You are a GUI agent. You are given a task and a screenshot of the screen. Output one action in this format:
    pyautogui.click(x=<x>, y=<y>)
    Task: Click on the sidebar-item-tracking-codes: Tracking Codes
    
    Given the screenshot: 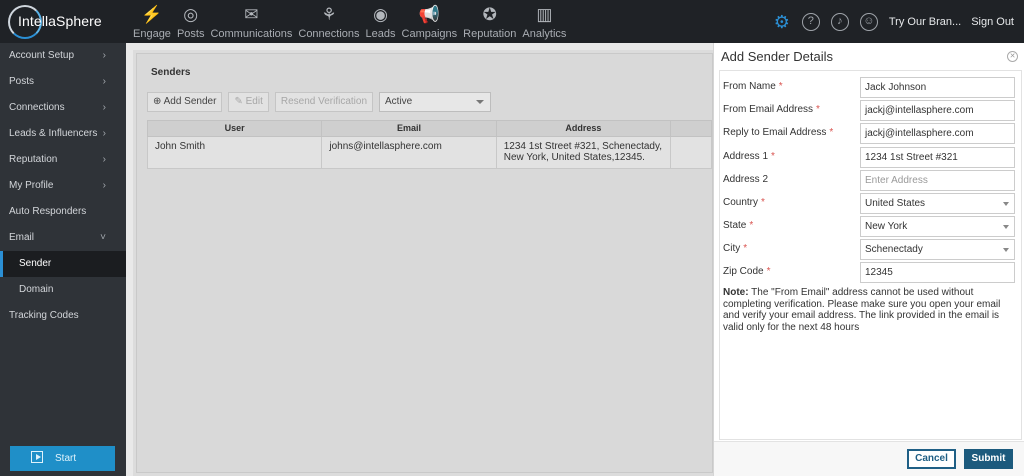 What is the action you would take?
    pyautogui.click(x=63, y=316)
    